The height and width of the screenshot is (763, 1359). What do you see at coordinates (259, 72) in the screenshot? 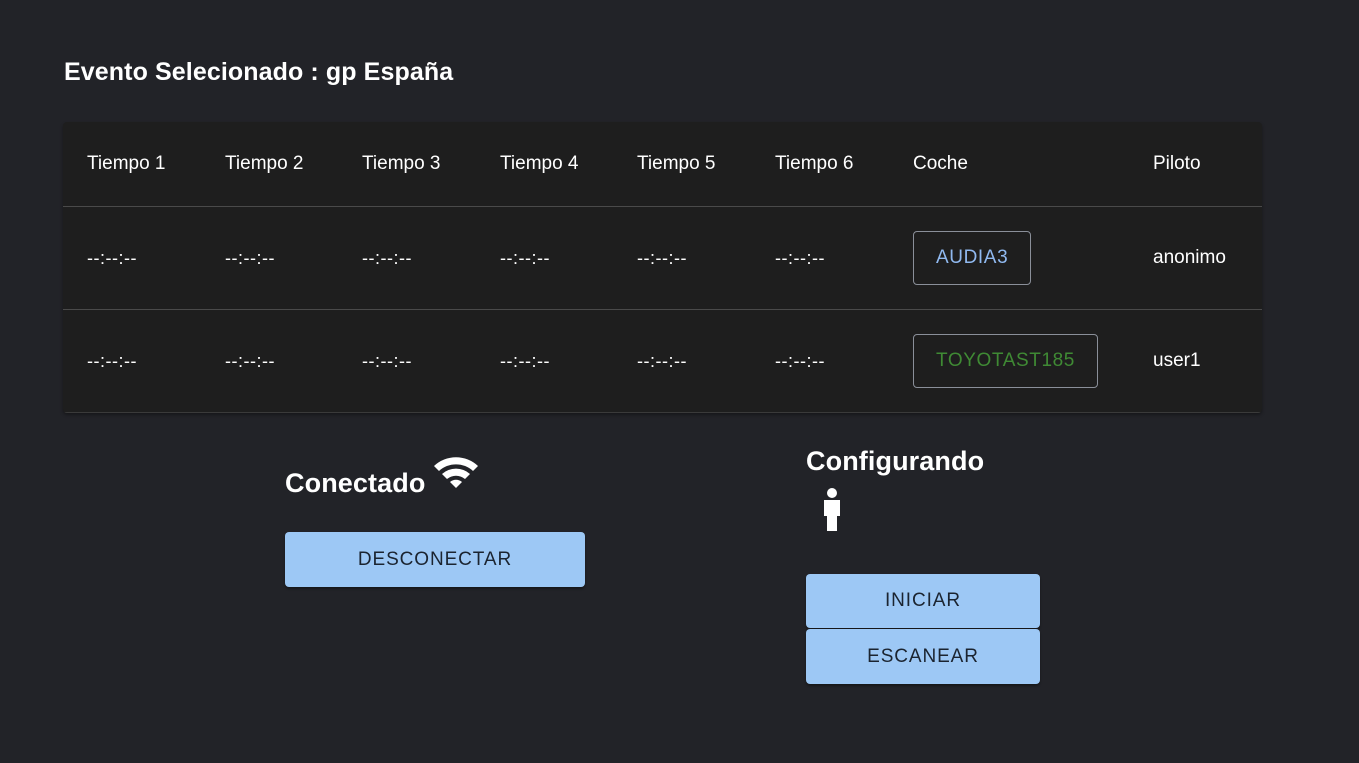
I see `page-title: Evento Selecionado : gp España` at bounding box center [259, 72].